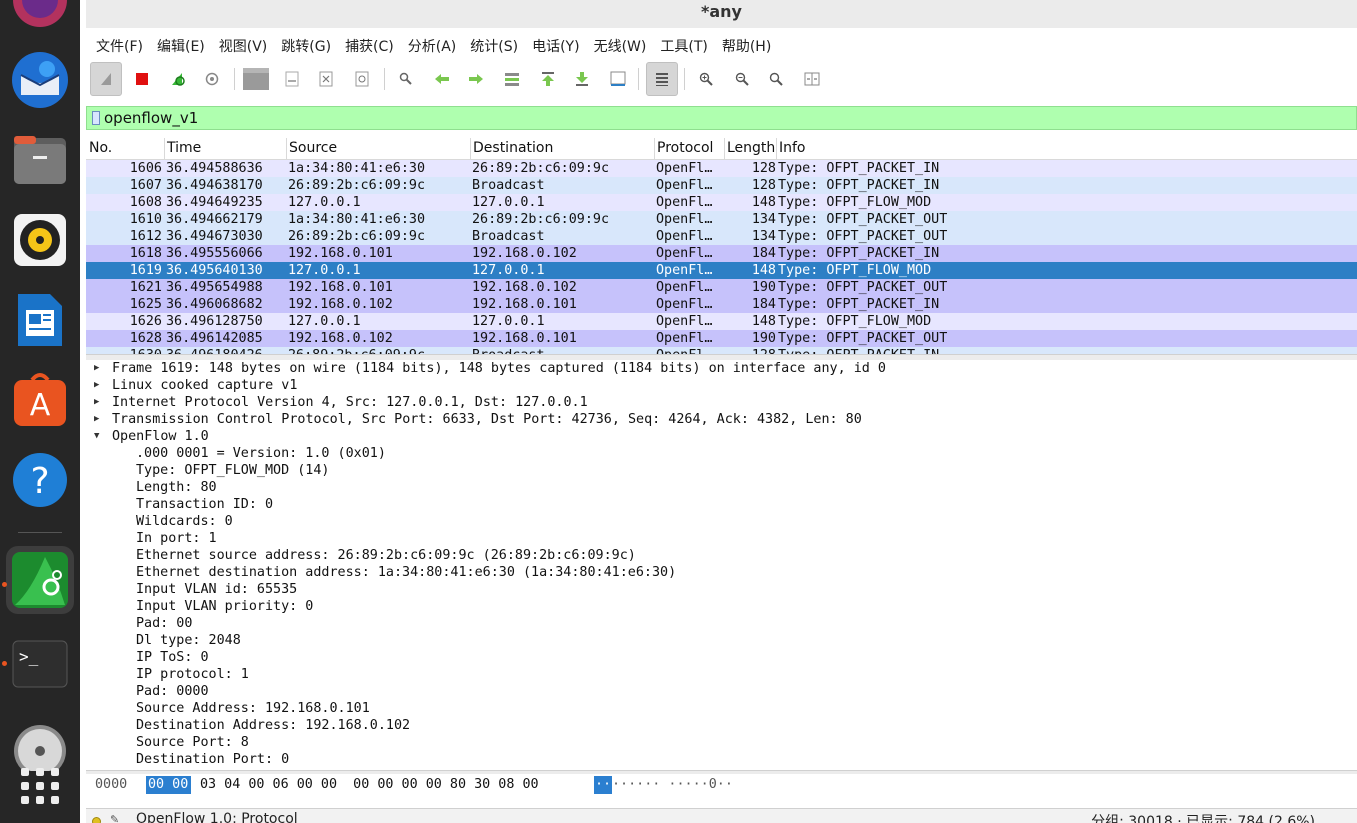 The image size is (1357, 823). I want to click on find-packet-icon, so click(406, 79).